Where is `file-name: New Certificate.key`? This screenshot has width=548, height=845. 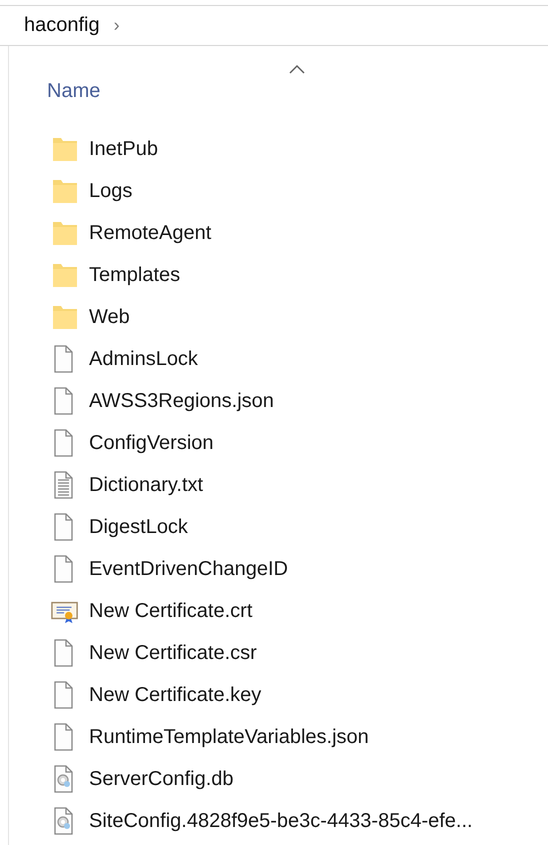 file-name: New Certificate.key is located at coordinates (175, 695).